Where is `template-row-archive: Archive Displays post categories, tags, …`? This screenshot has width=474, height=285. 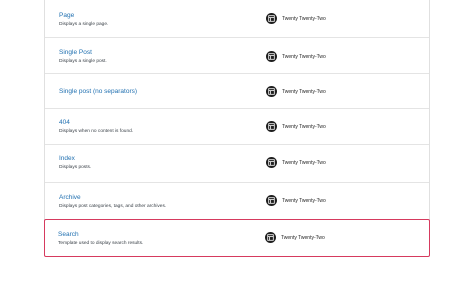
template-row-archive: Archive Displays post categories, tags, … is located at coordinates (237, 201).